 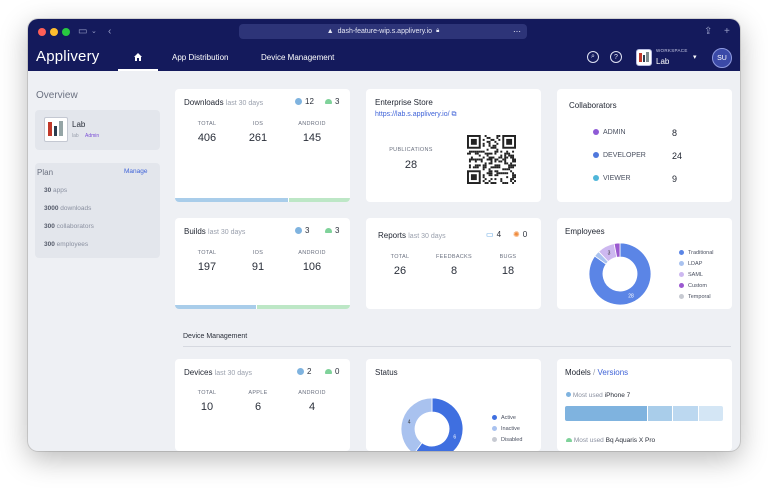 What do you see at coordinates (94, 32) in the screenshot?
I see `chevron-down-icon: ⌄` at bounding box center [94, 32].